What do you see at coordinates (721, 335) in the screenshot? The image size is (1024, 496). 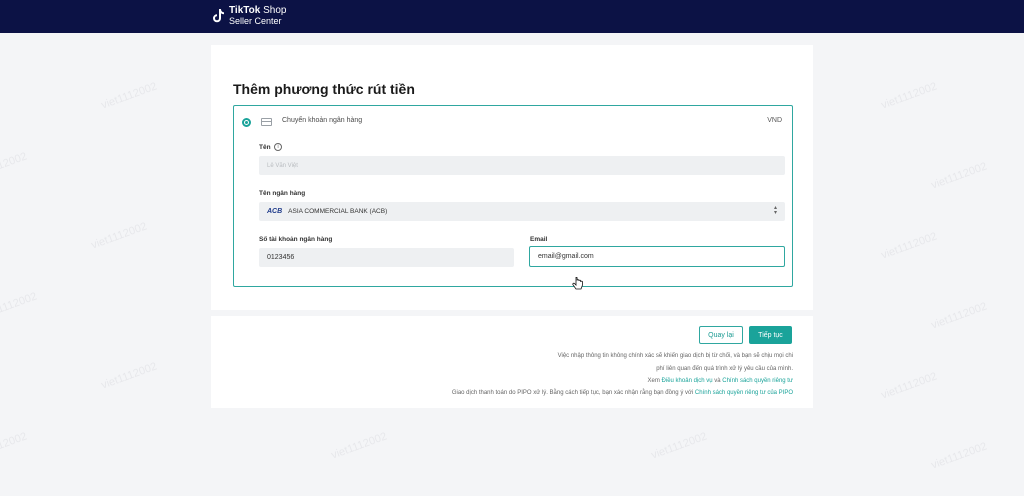 I see `back-button: Quay lại` at bounding box center [721, 335].